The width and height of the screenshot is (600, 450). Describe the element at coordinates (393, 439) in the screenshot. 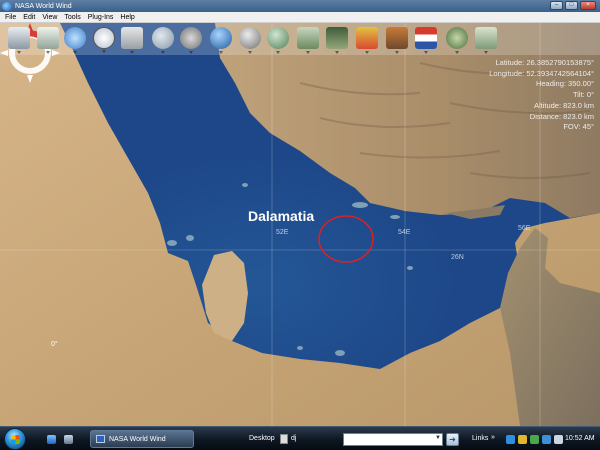

I see `address-input: ▼` at that location.